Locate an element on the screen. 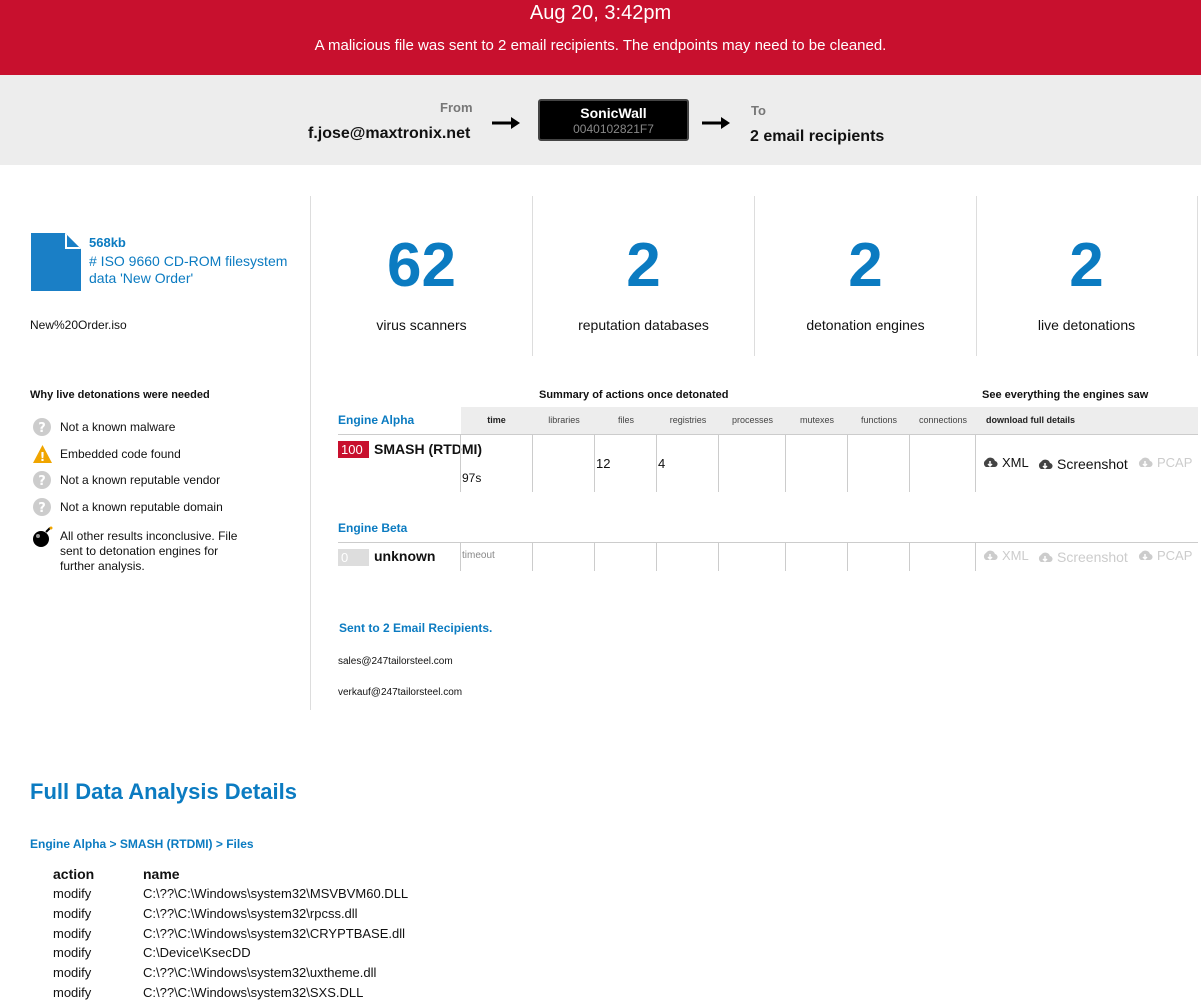  why-title: Why live detonations were needed is located at coordinates (120, 395).